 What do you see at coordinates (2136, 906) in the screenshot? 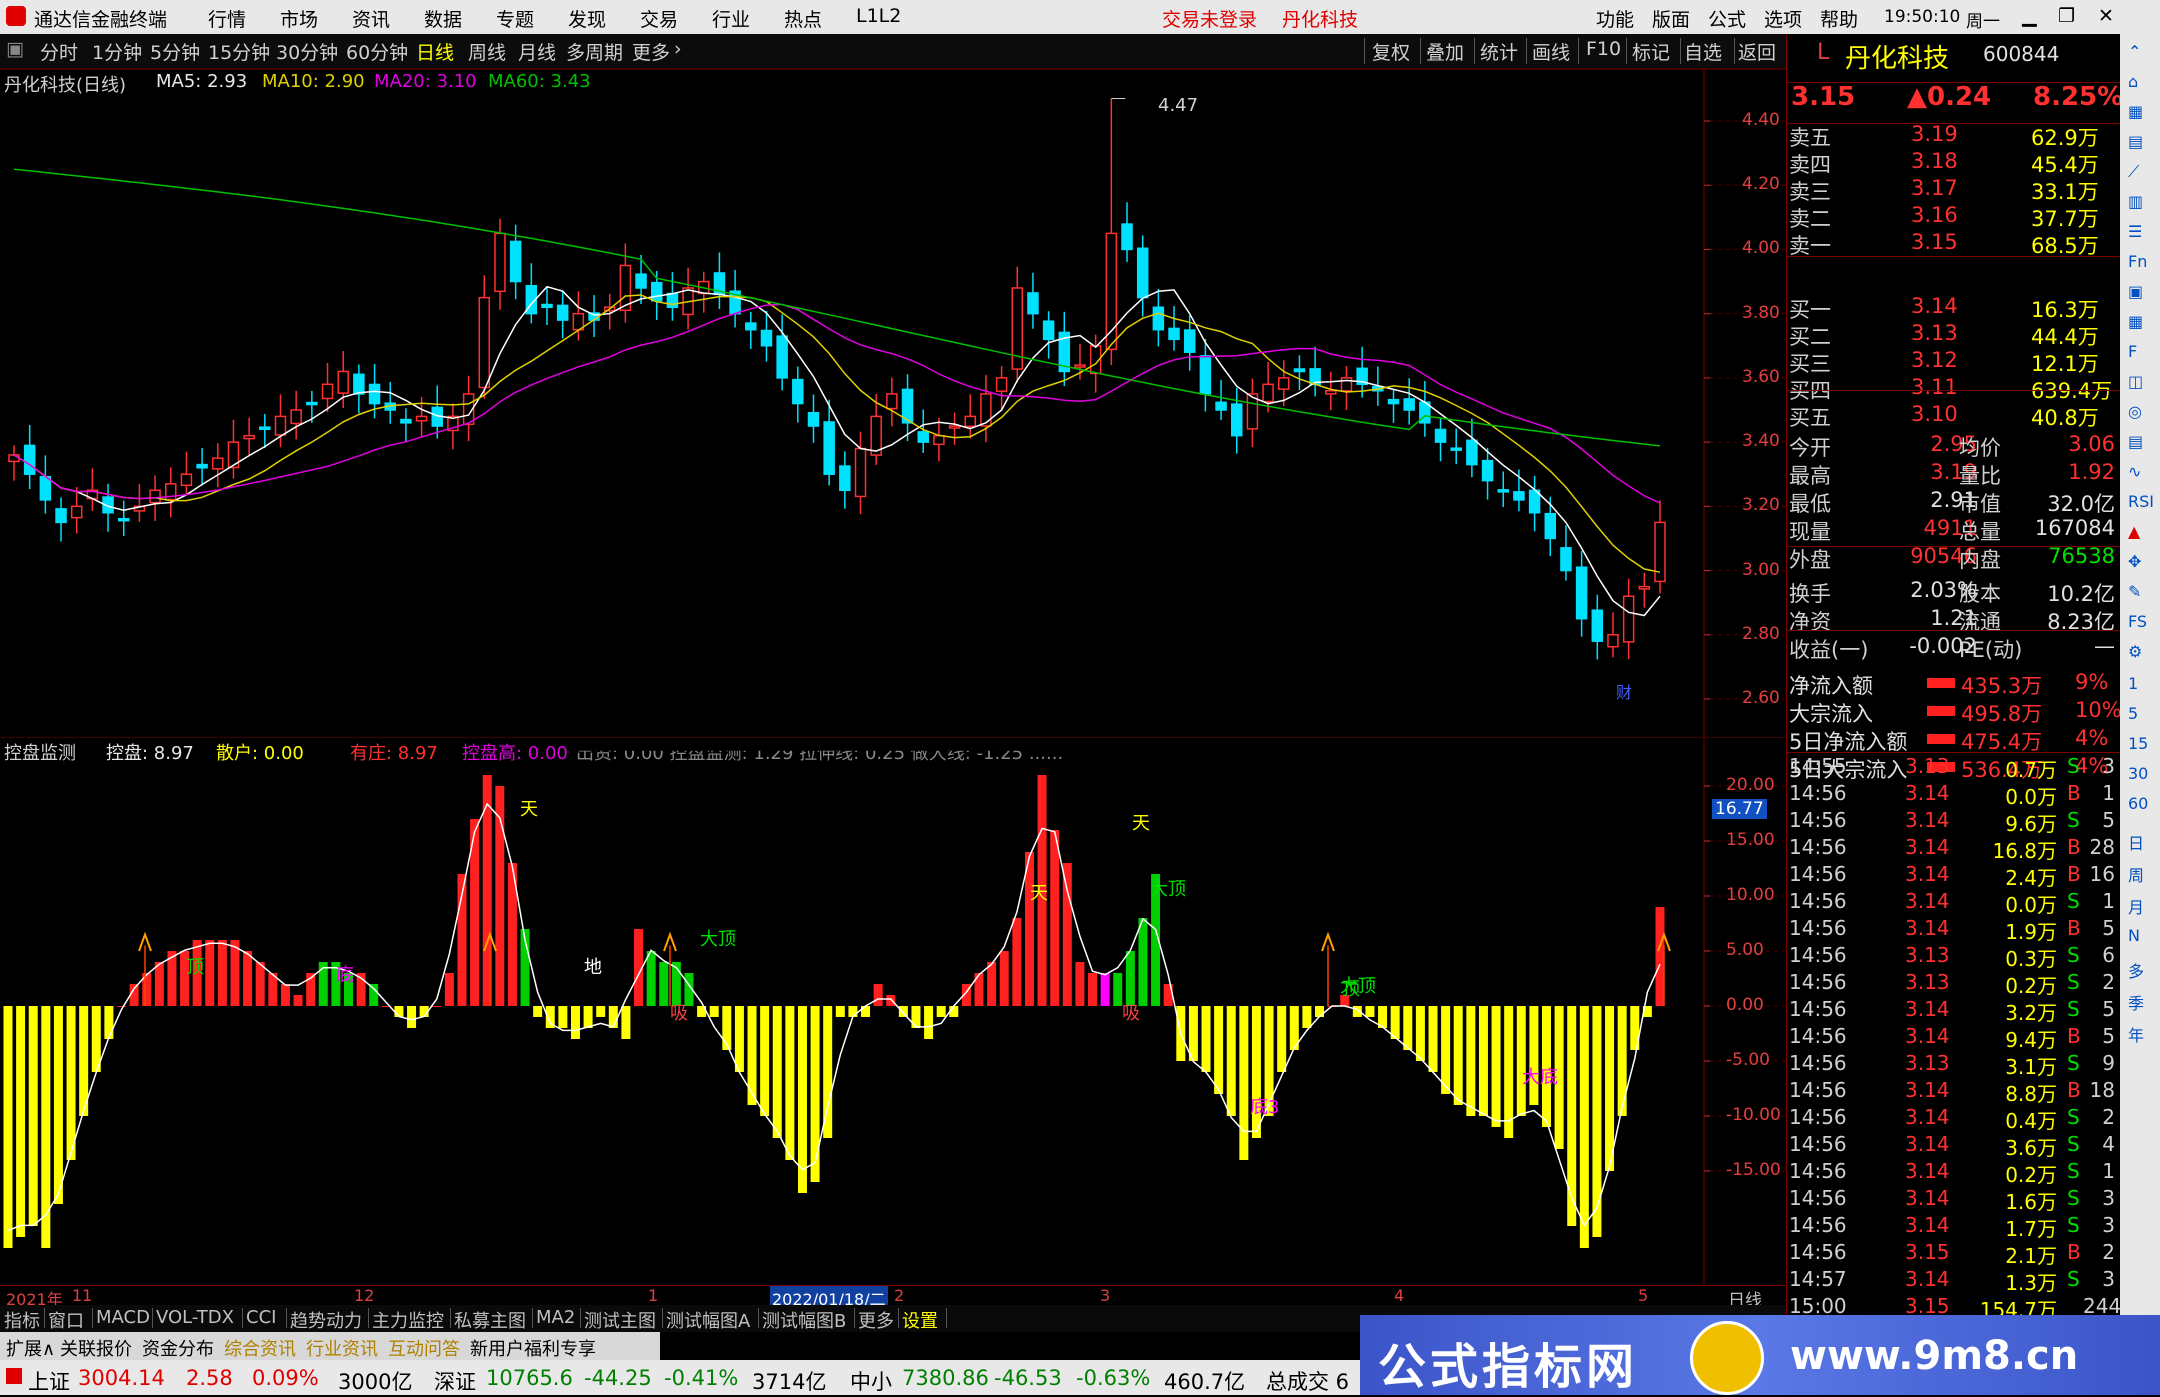
I see `strip-month: 月` at bounding box center [2136, 906].